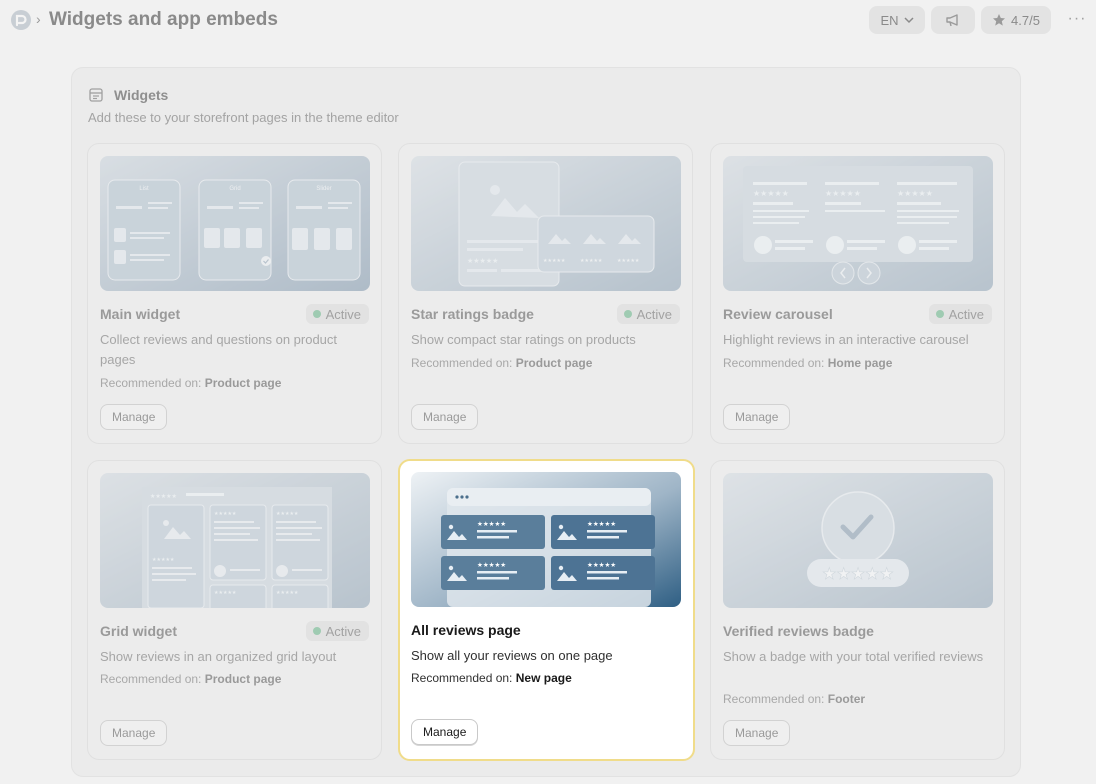 This screenshot has width=1096, height=784. I want to click on card-title: Grid widget, so click(138, 631).